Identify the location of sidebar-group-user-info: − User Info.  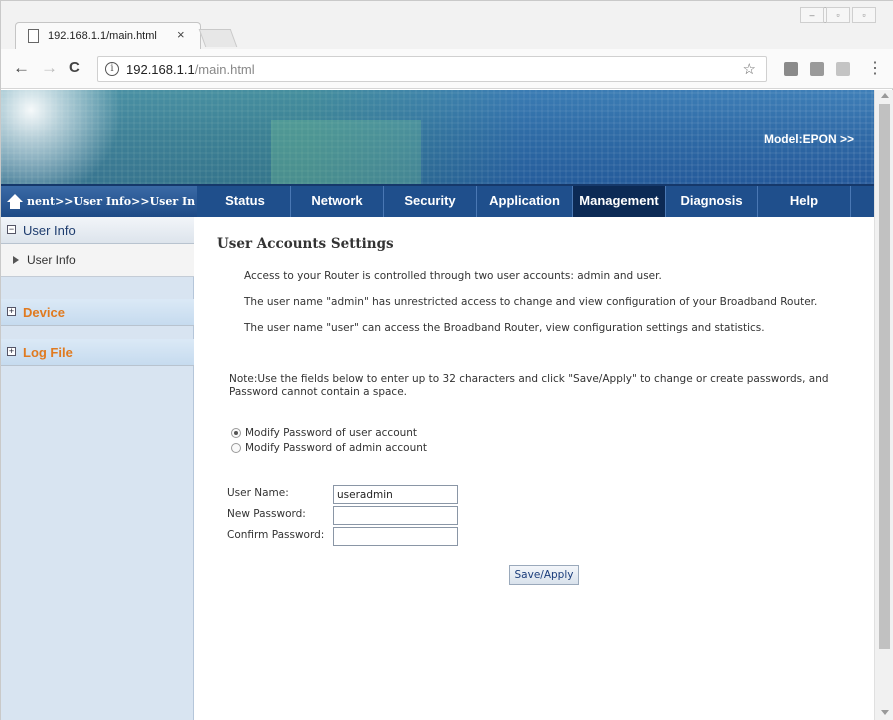
(97, 230).